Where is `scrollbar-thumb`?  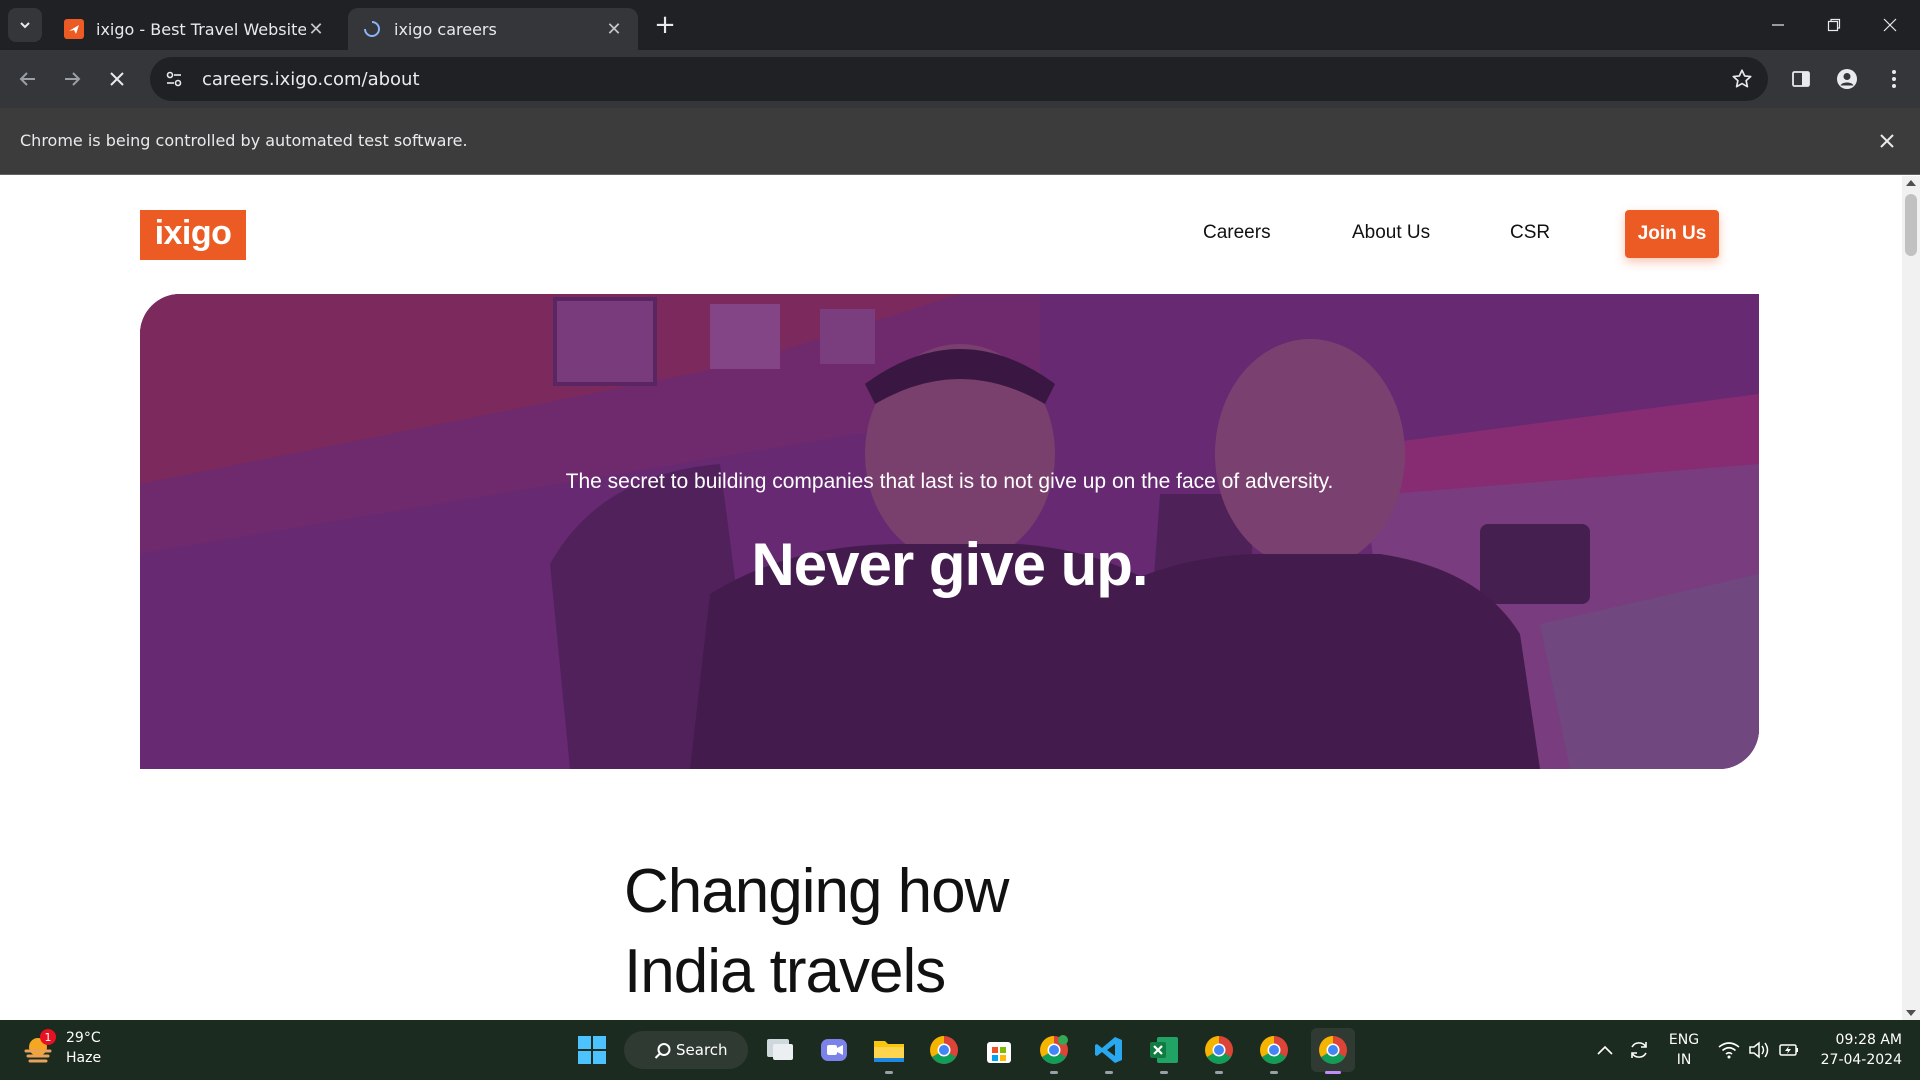
scrollbar-thumb is located at coordinates (1911, 225).